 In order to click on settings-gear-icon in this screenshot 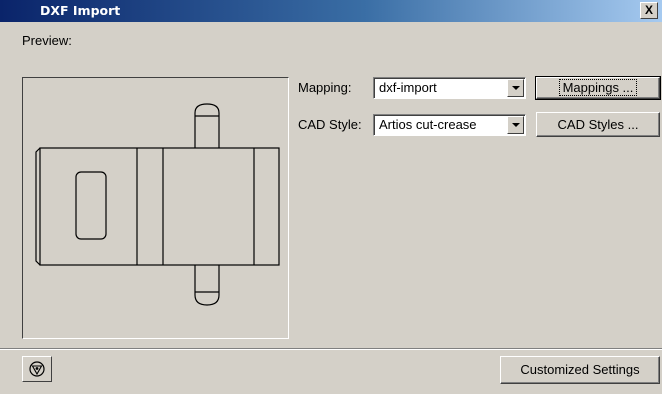, I will do `click(37, 369)`.